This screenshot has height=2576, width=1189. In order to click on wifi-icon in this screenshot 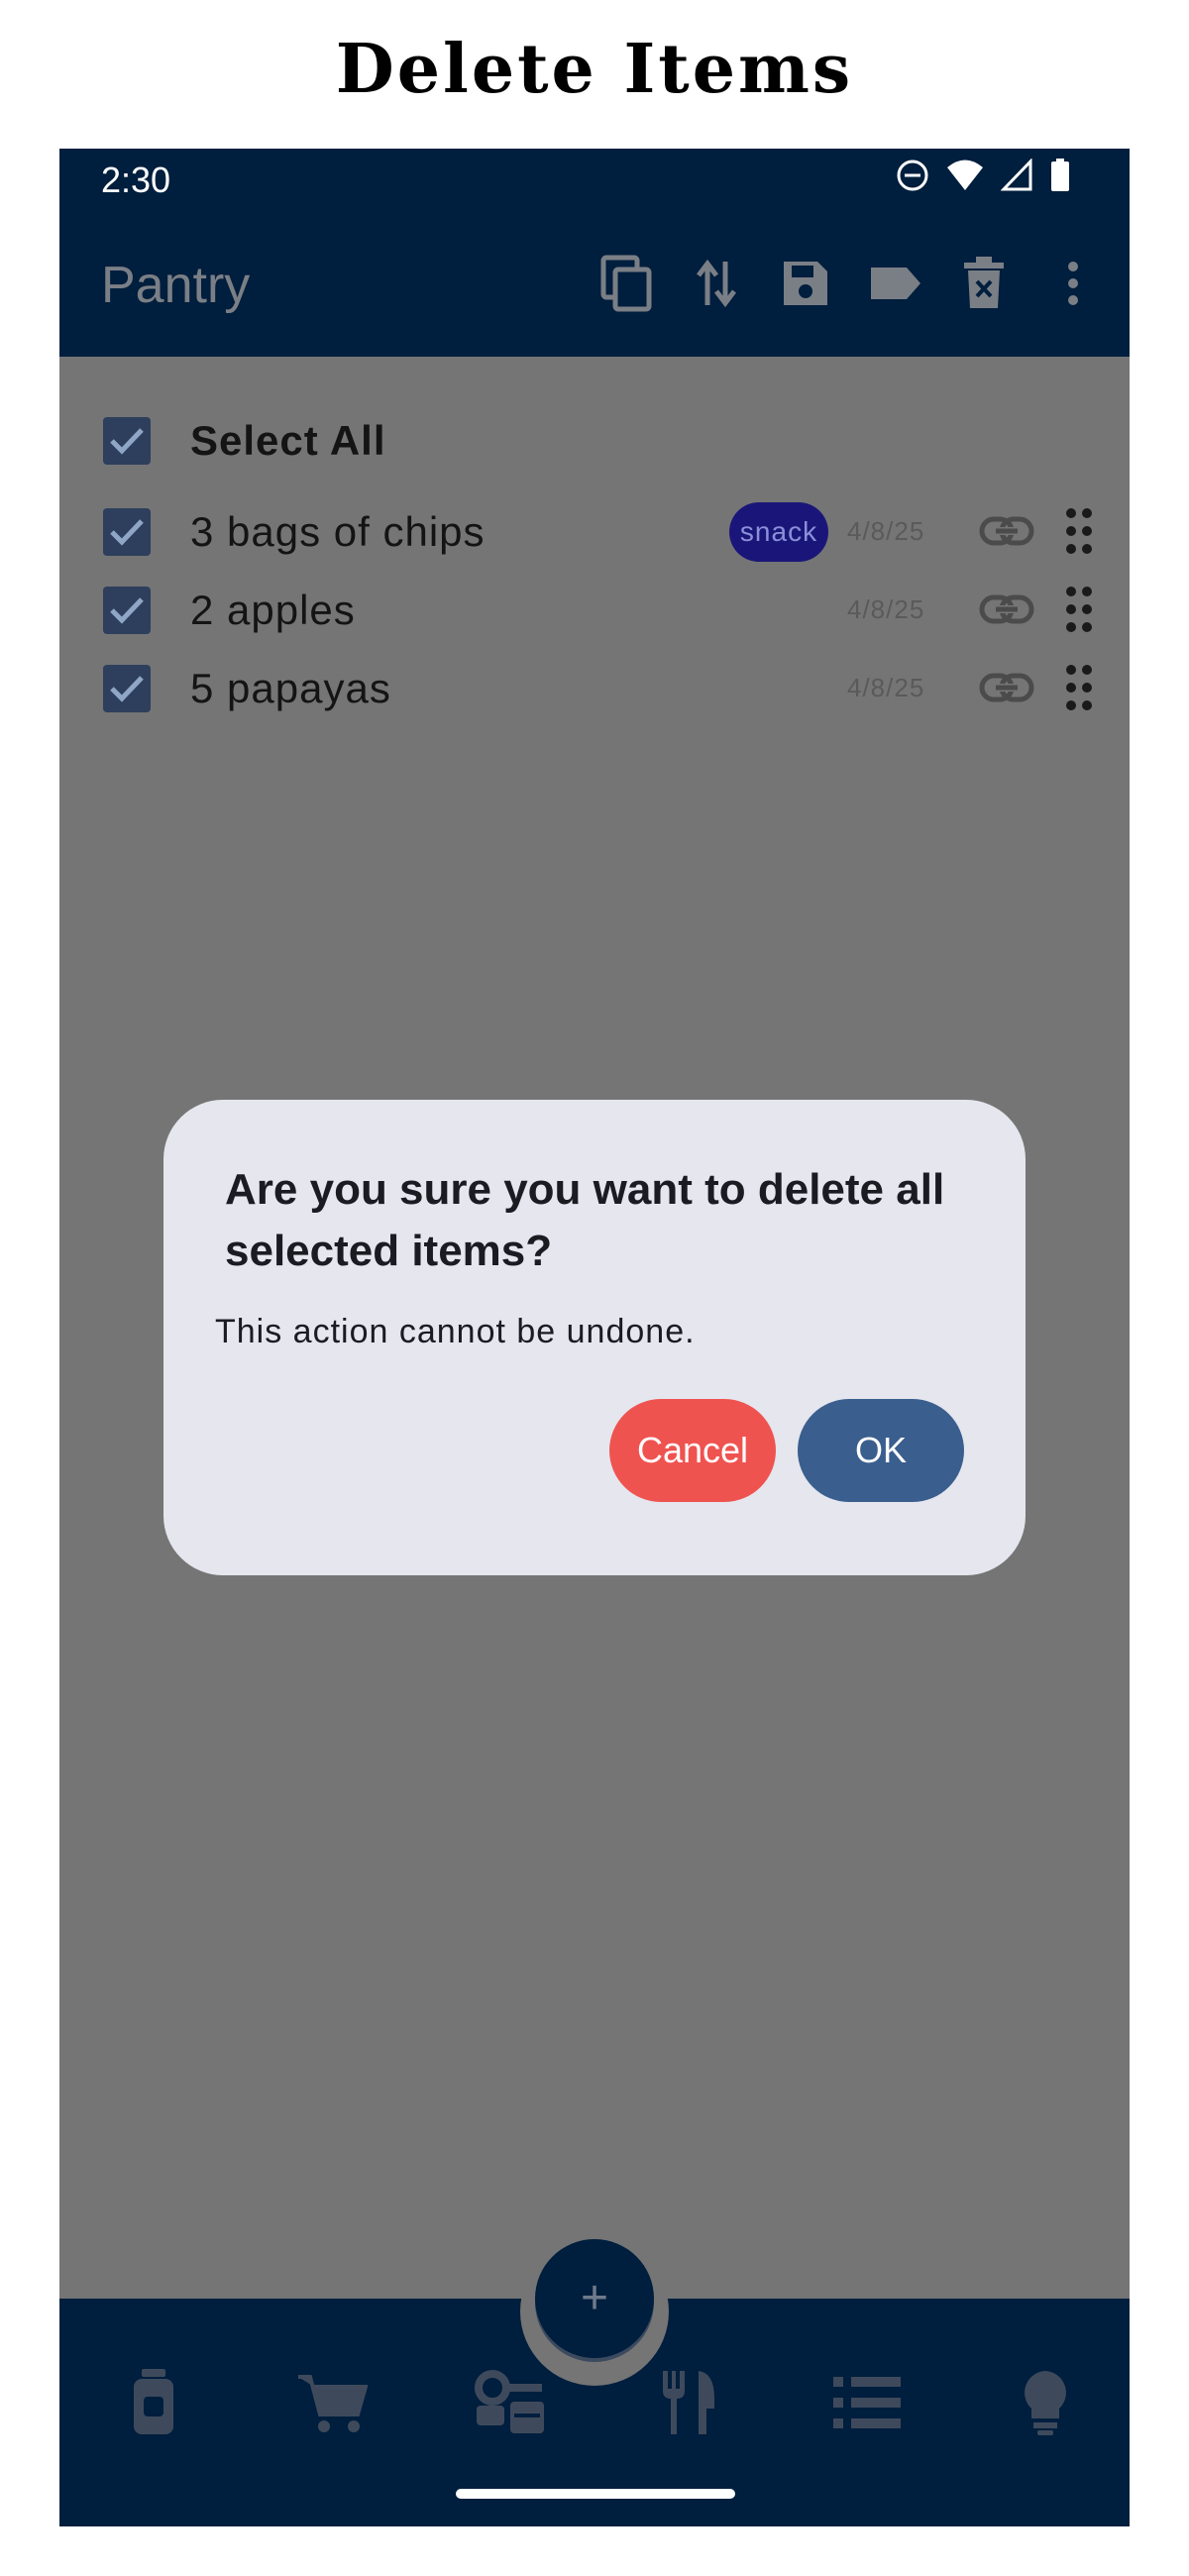, I will do `click(965, 177)`.